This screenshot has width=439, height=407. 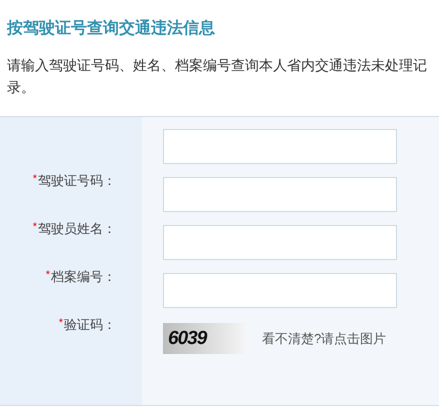 I want to click on description: 请输入驾驶证号码、姓名、档案编号查询本人省内交通违法未处理记录。, so click(x=217, y=76).